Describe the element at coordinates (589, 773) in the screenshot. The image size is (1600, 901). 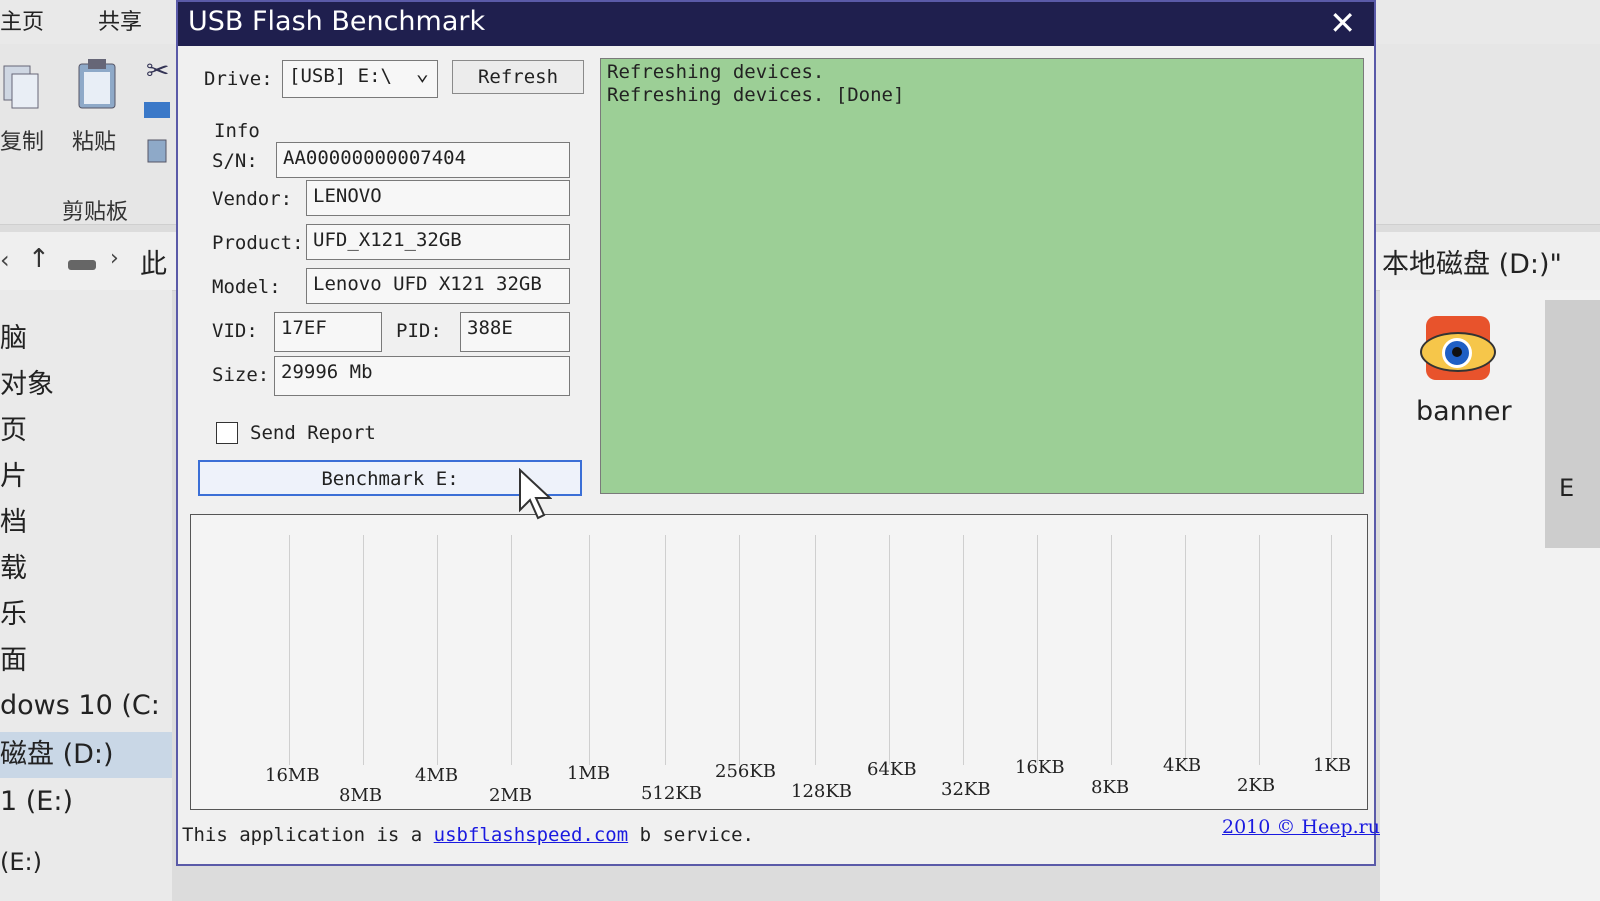
I see `chart-tick-1mb: 1MB` at that location.